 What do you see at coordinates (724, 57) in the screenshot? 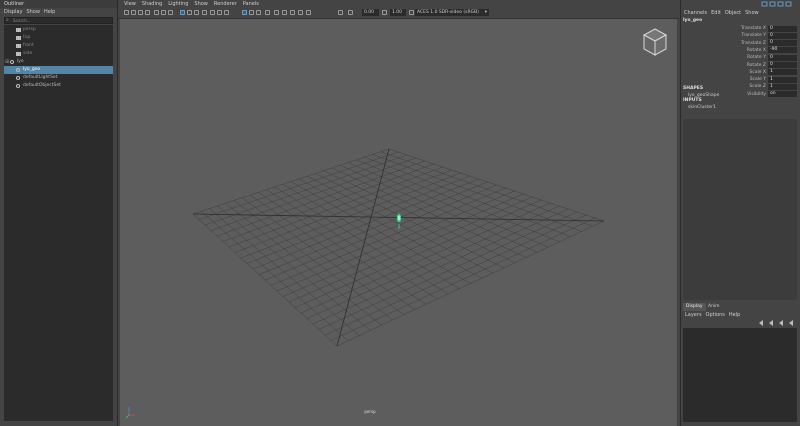
I see `attribute-label: Rotate Y` at bounding box center [724, 57].